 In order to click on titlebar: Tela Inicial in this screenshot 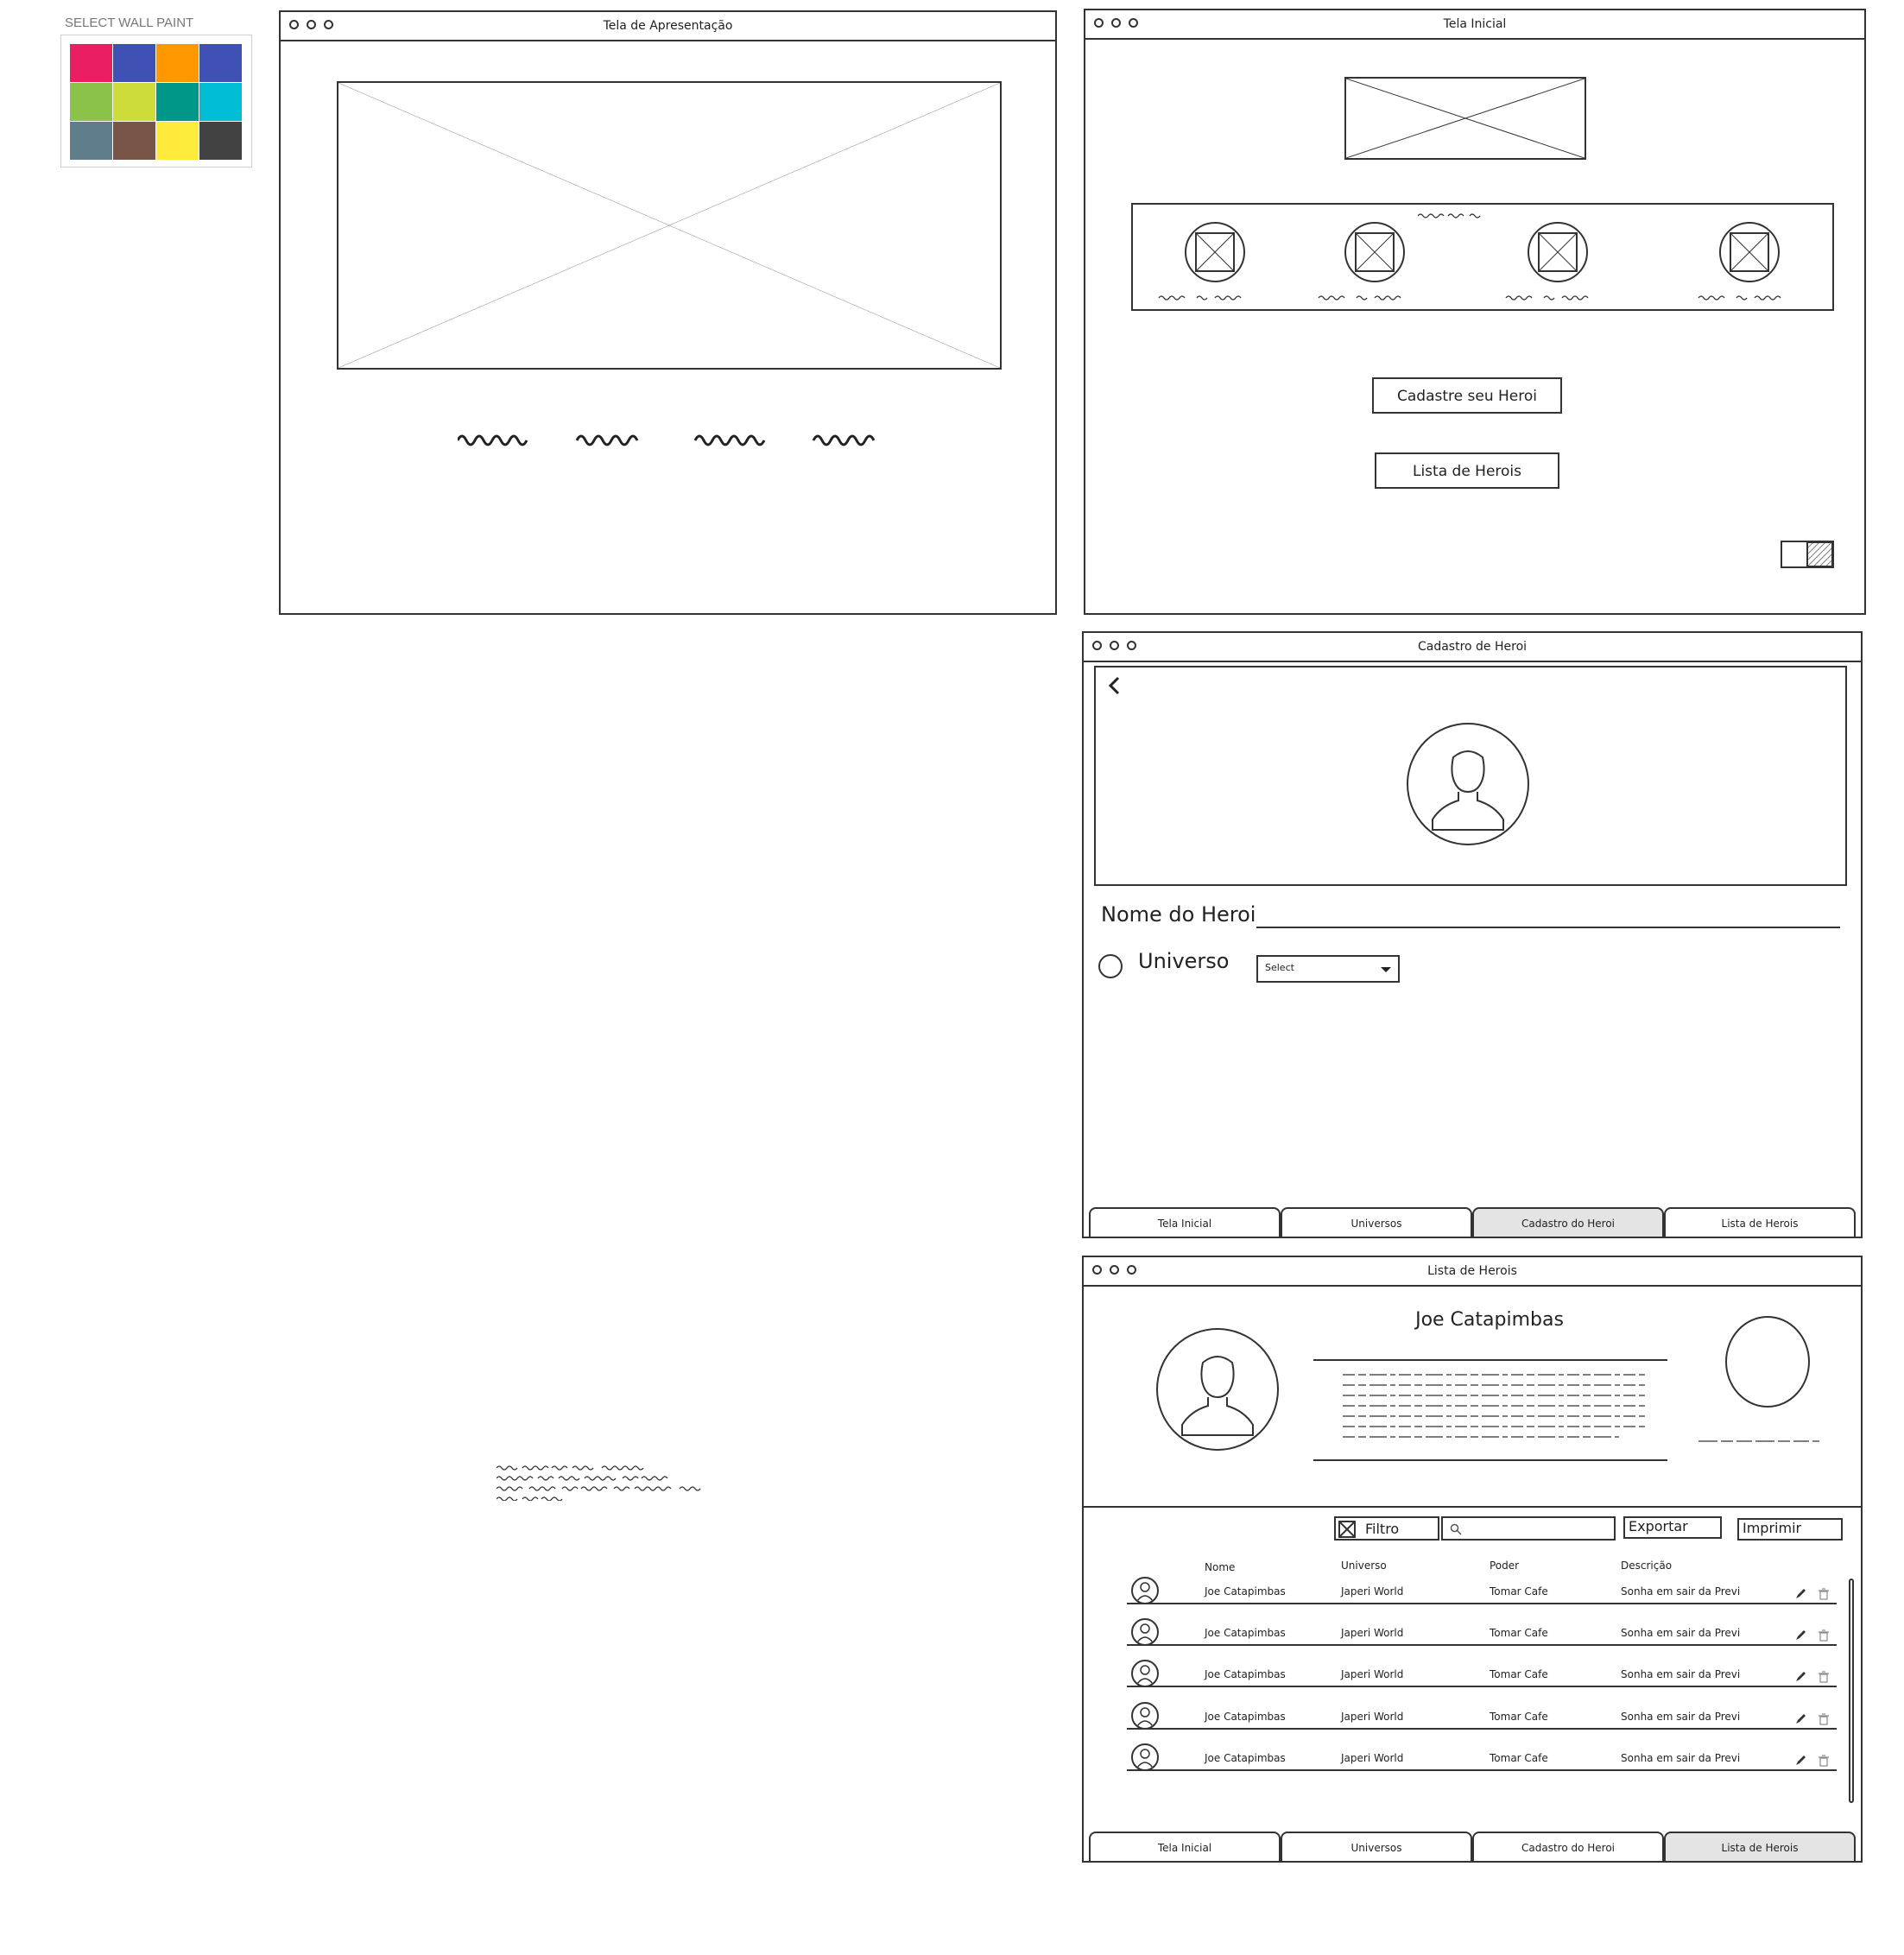, I will do `click(1475, 25)`.